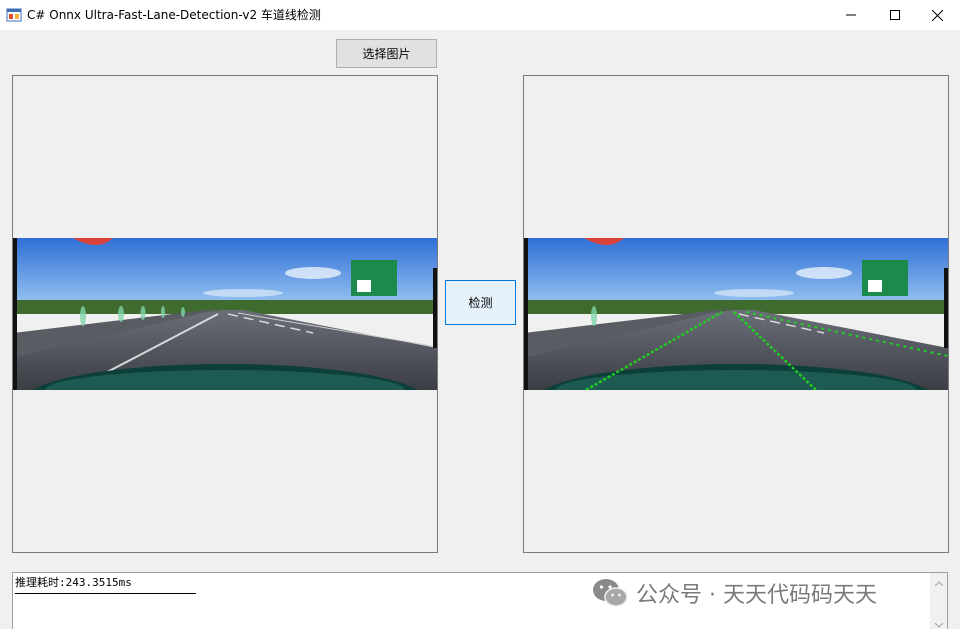 The image size is (960, 629). Describe the element at coordinates (610, 593) in the screenshot. I see `wechat-icon` at that location.